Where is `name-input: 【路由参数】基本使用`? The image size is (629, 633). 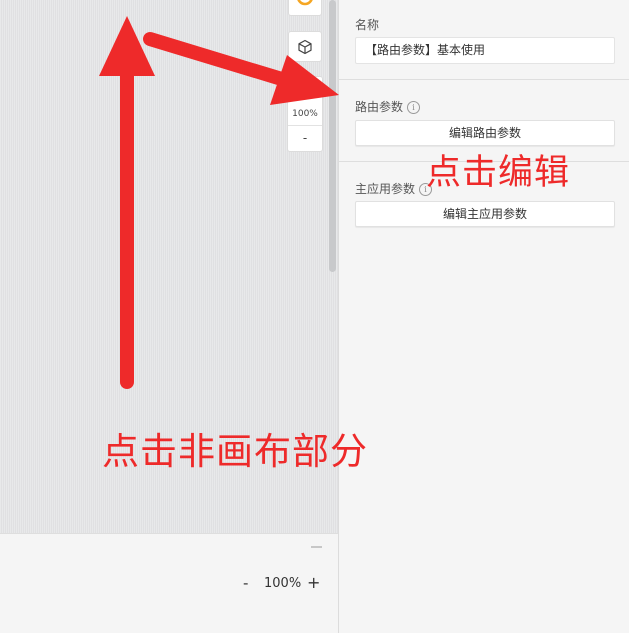 name-input: 【路由参数】基本使用 is located at coordinates (485, 50).